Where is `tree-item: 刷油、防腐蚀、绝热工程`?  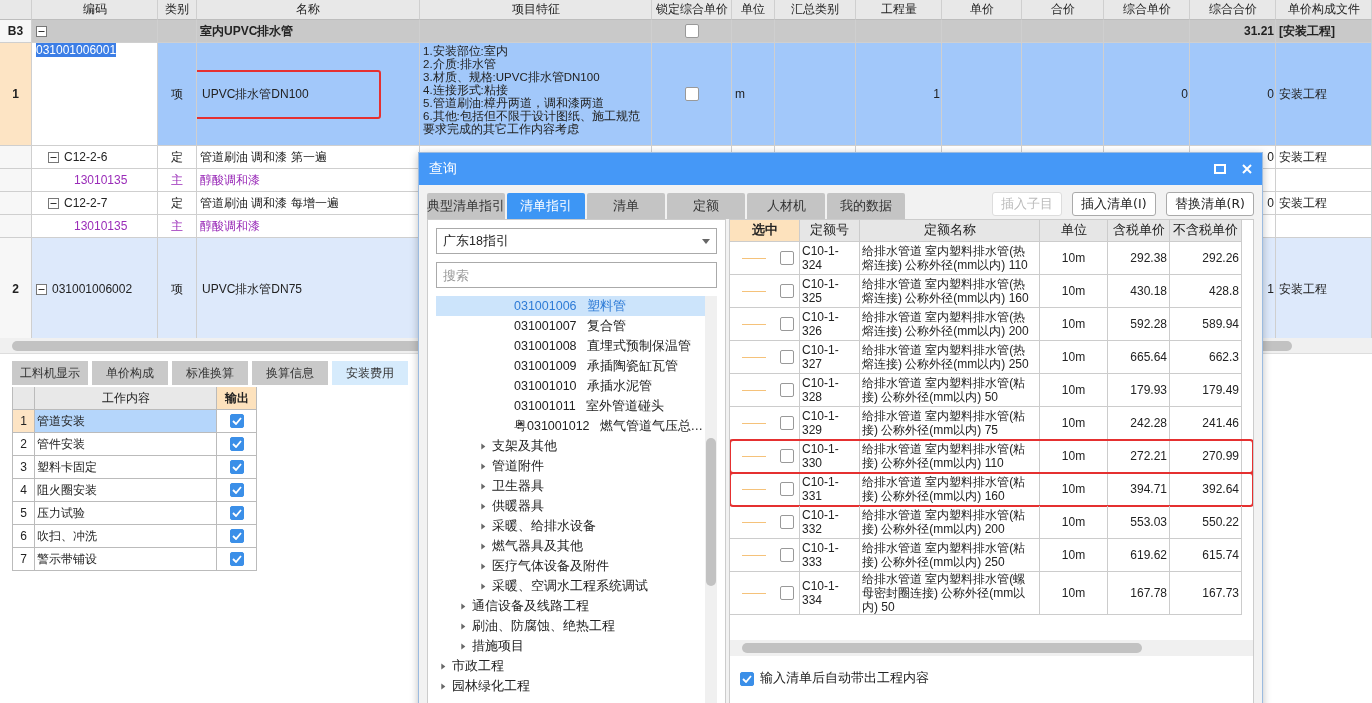 tree-item: 刷油、防腐蚀、绝热工程 is located at coordinates (570, 626).